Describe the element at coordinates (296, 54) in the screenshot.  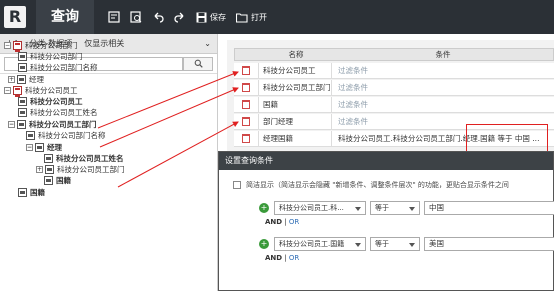
I see `header-name: 名称` at that location.